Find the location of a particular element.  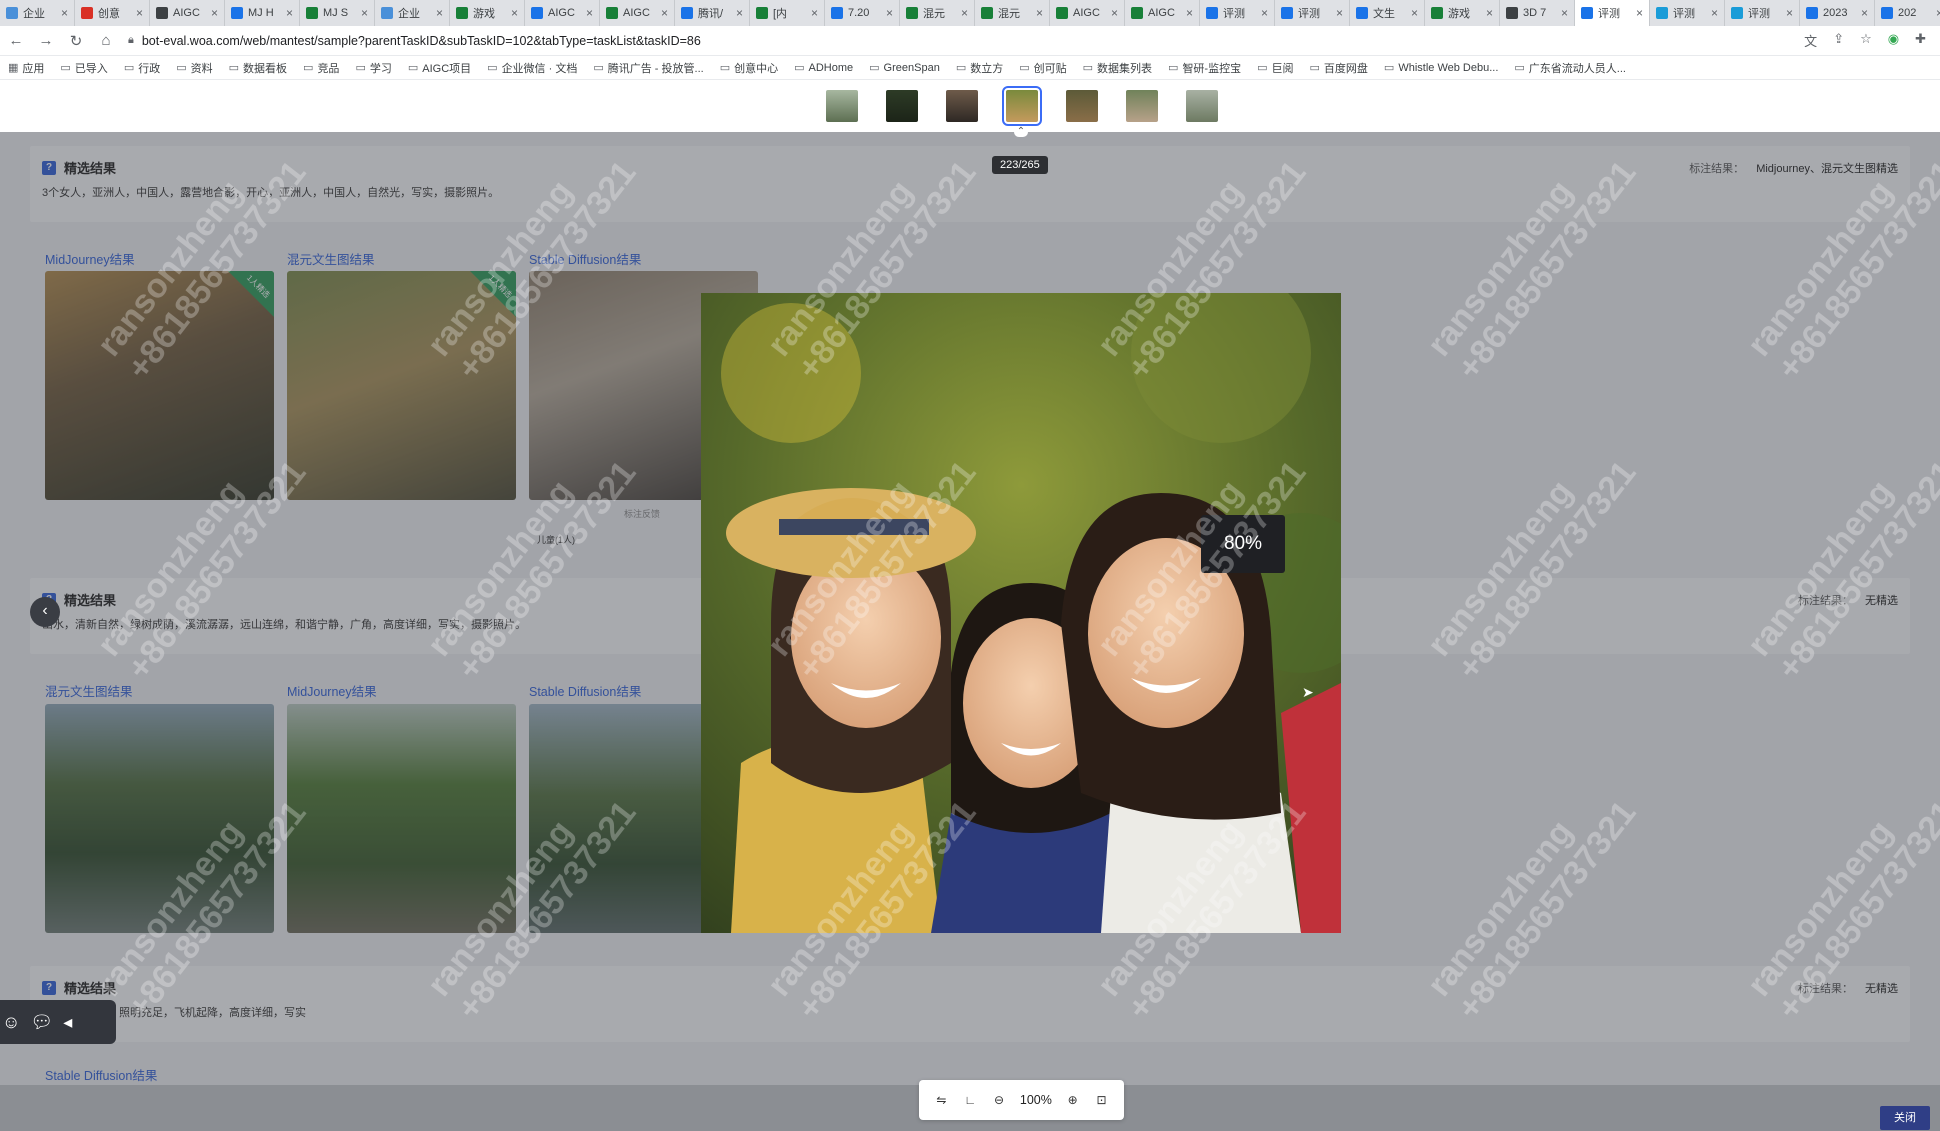

browser-tab: [内 × is located at coordinates (787, 13).